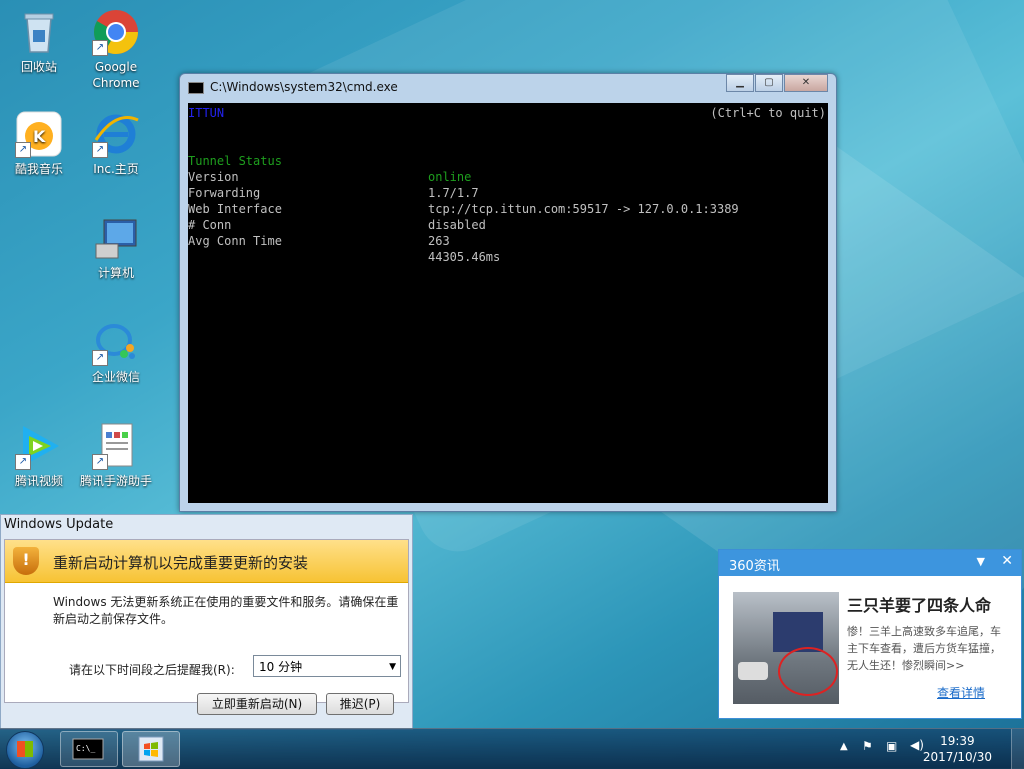 Image resolution: width=1024 pixels, height=769 pixels. Describe the element at coordinates (116, 75) in the screenshot. I see `desktop-icon-label: Google Chrome` at that location.